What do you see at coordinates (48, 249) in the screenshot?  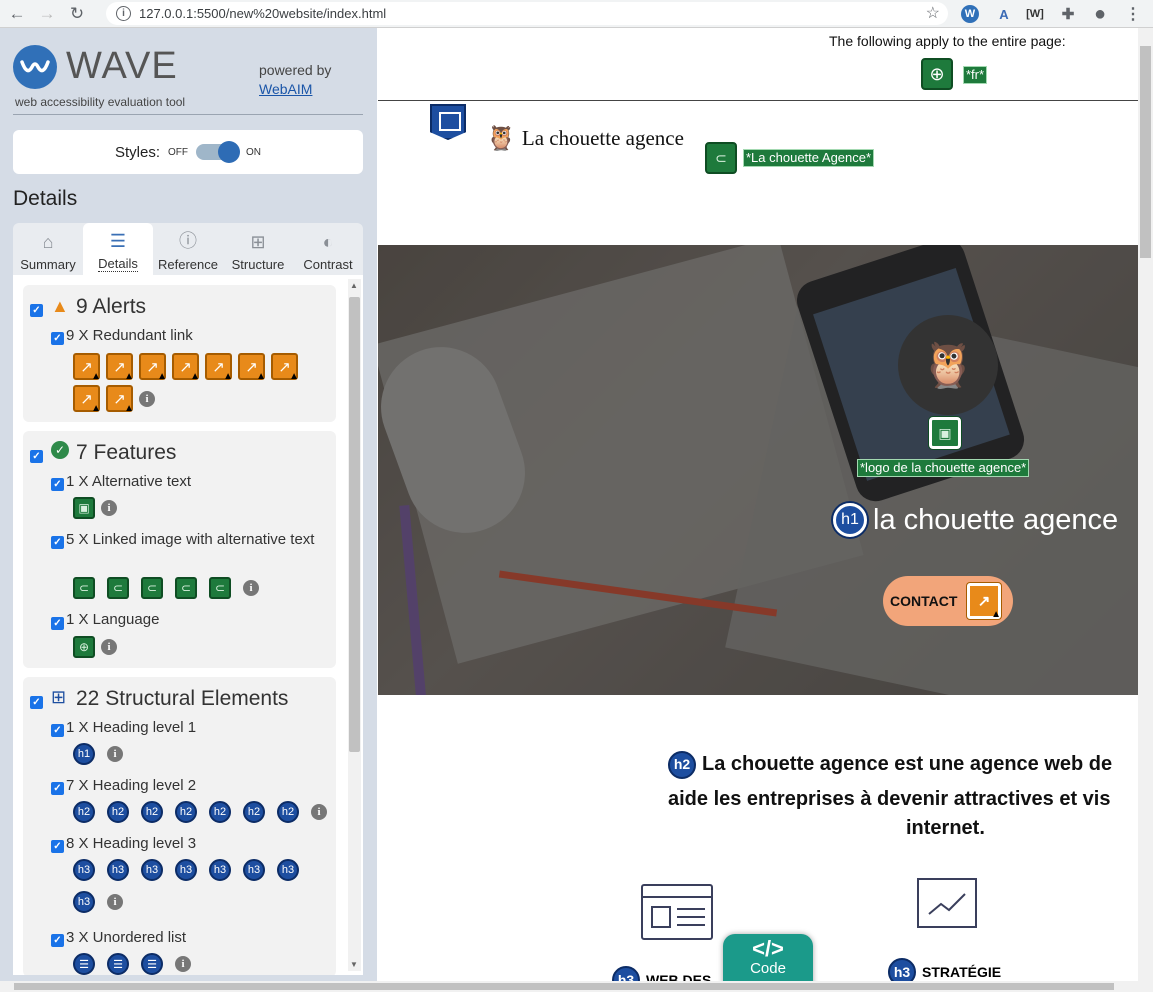 I see `tab-summary: ⌂ Summary` at bounding box center [48, 249].